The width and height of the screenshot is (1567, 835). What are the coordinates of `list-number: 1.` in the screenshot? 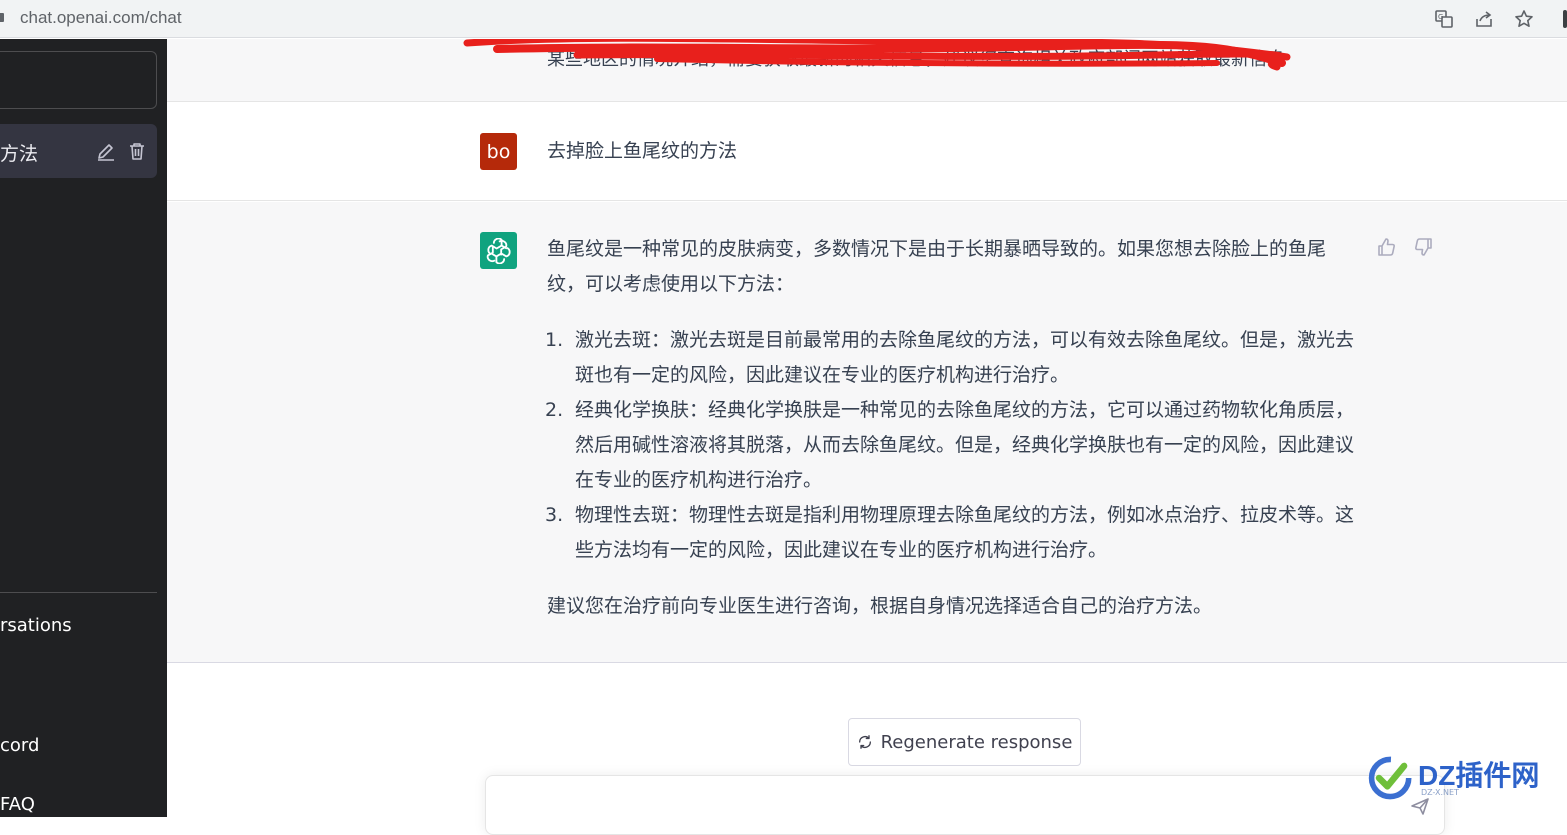 It's located at (554, 340).